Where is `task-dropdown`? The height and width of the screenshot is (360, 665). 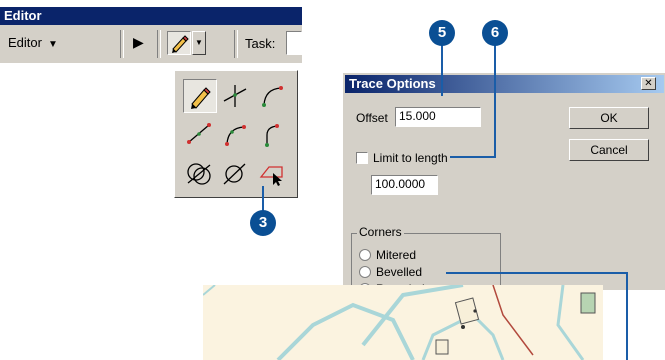
task-dropdown is located at coordinates (294, 43).